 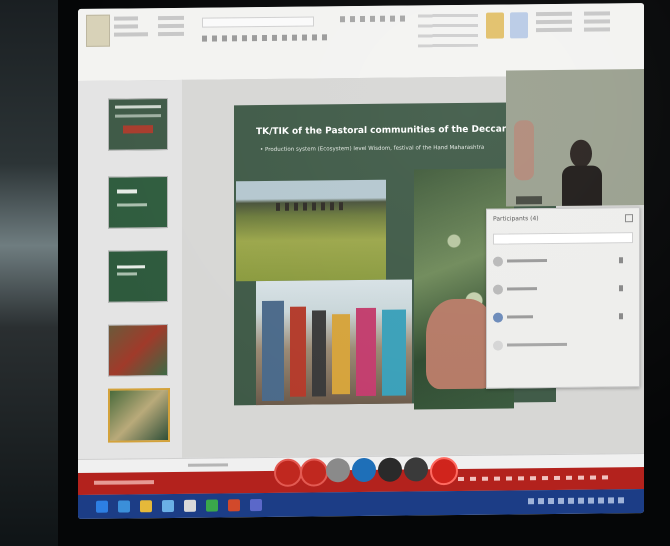 What do you see at coordinates (554, 14) in the screenshot?
I see `shape-fill-icon` at bounding box center [554, 14].